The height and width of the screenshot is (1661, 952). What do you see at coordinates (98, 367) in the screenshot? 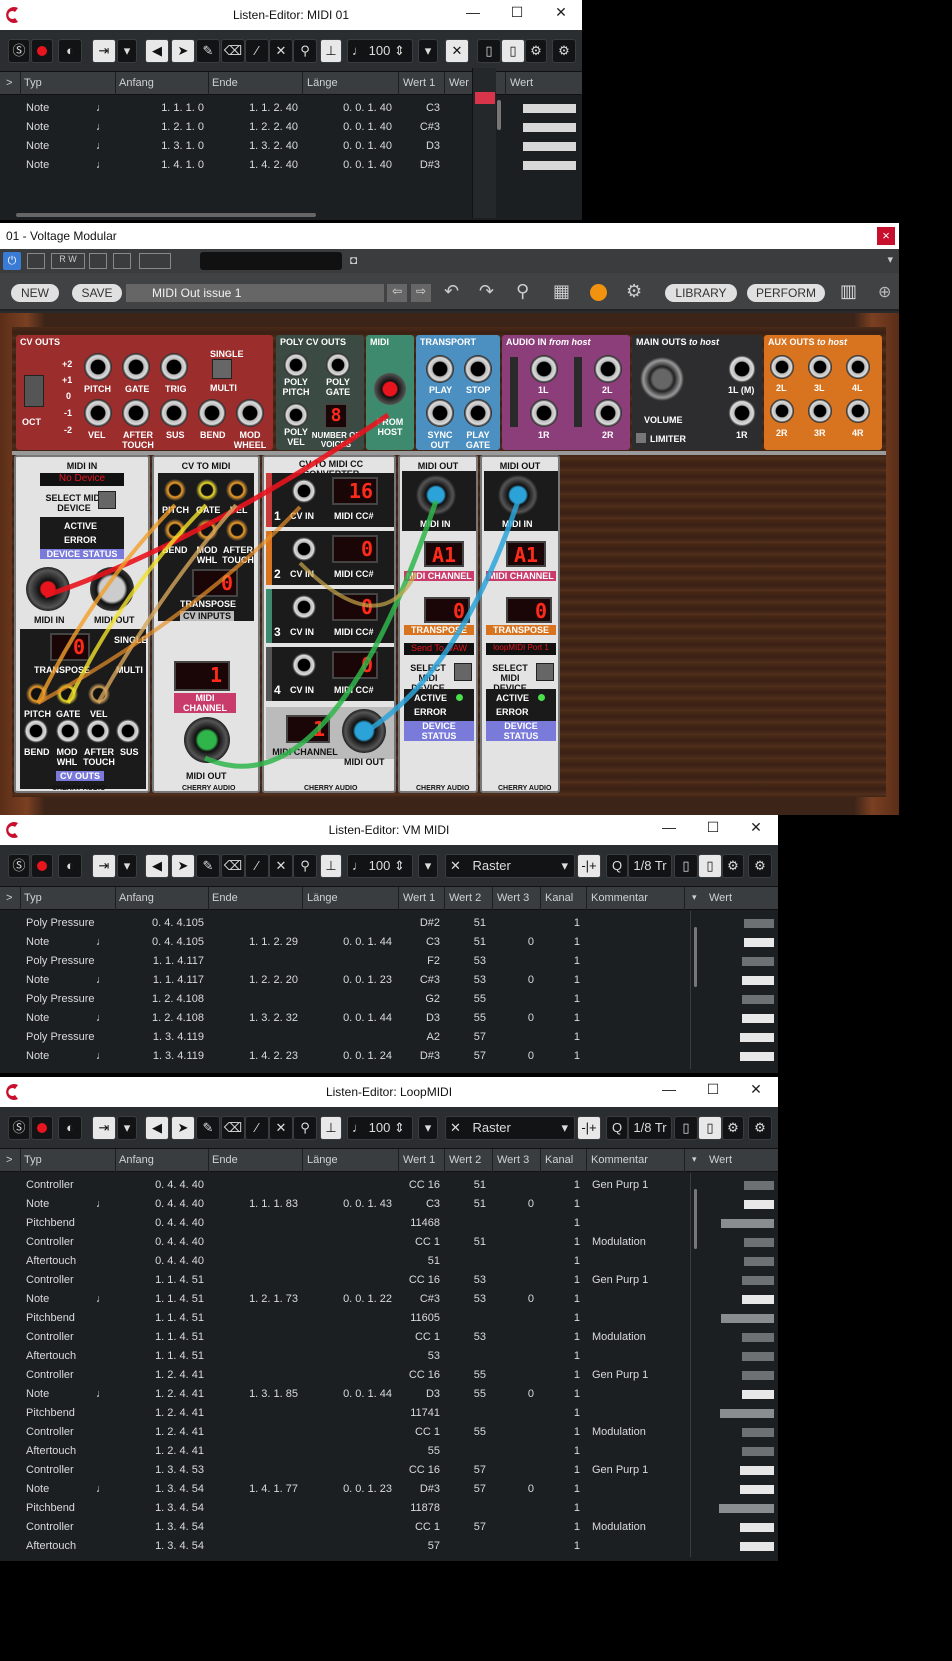
I see `pitch-jack` at bounding box center [98, 367].